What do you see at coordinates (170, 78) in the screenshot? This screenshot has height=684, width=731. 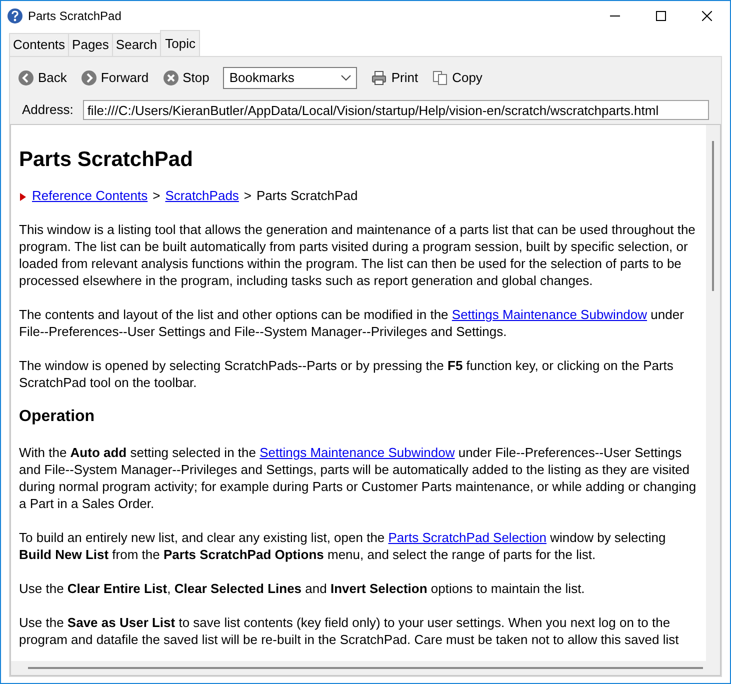 I see `stop-icon` at bounding box center [170, 78].